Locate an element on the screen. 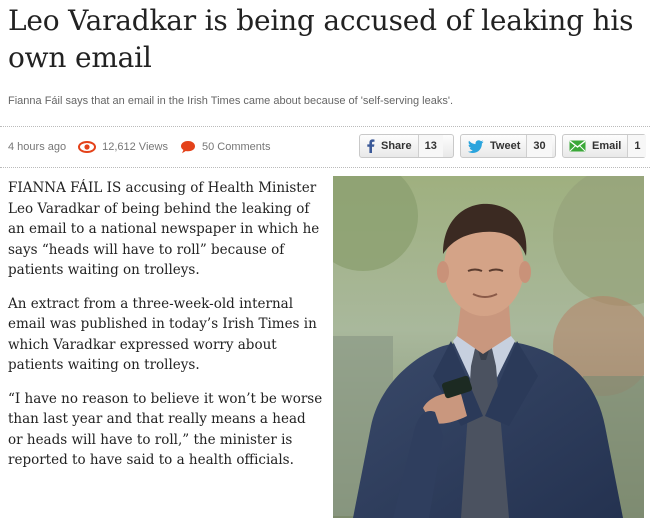 The image size is (650, 518). twitter-share-label: Tweet is located at coordinates (505, 146).